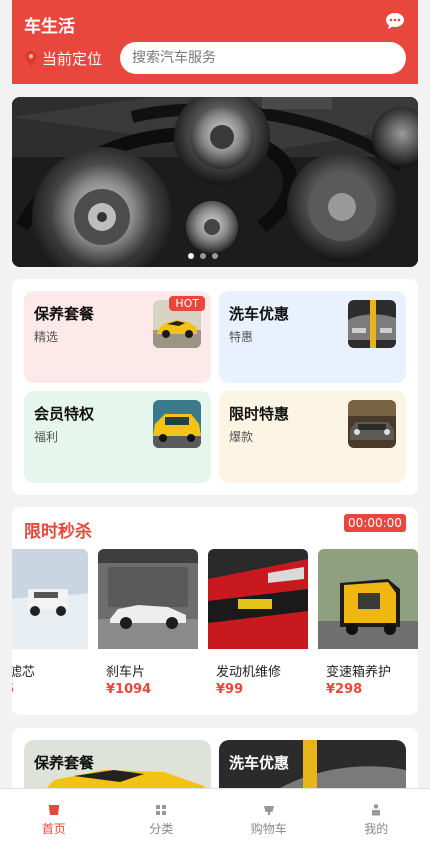 Image resolution: width=430 pixels, height=844 pixels. I want to click on product-card: 刹车片 ¥1094, so click(148, 627).